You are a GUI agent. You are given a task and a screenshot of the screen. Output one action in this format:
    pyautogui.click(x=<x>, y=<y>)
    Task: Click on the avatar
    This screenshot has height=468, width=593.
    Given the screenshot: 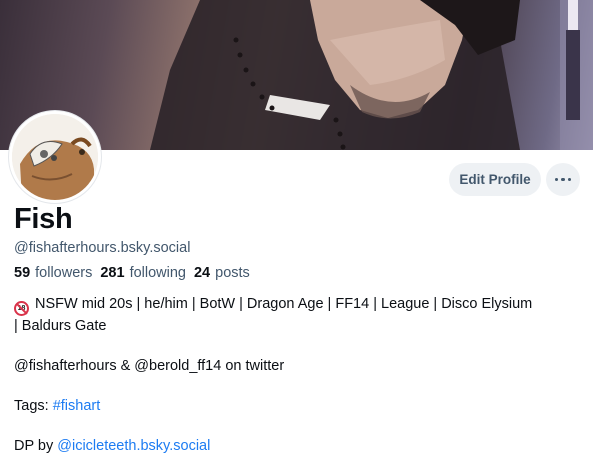 What is the action you would take?
    pyautogui.click(x=55, y=157)
    